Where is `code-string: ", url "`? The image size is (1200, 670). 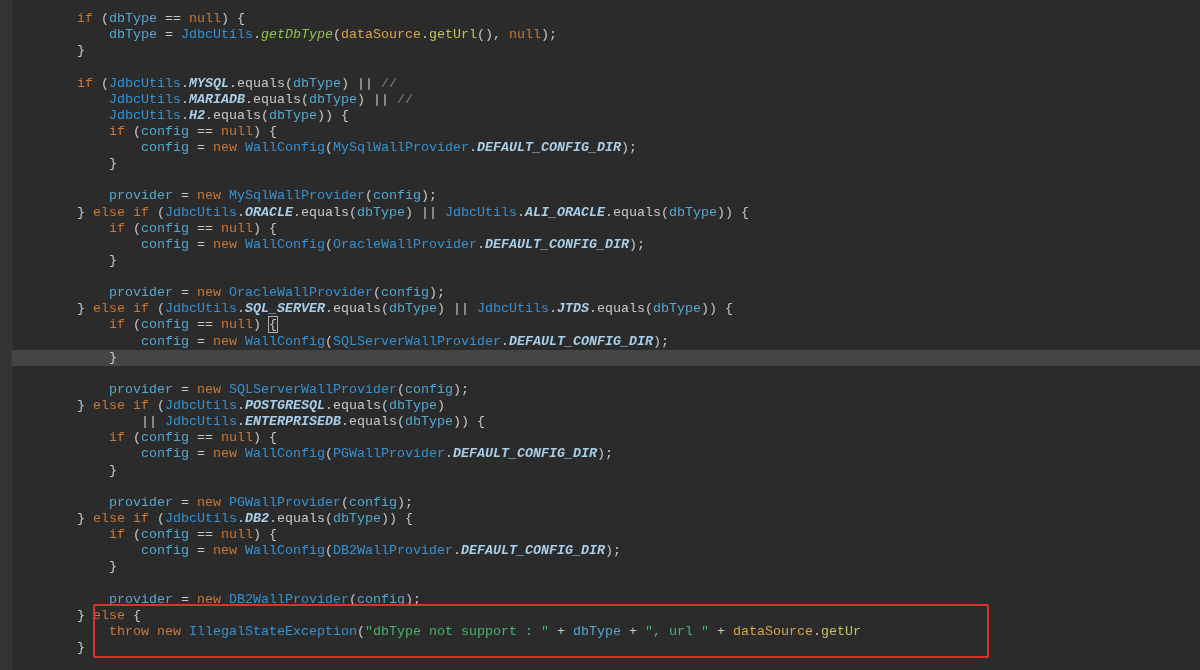
code-string: ", url " is located at coordinates (676, 631).